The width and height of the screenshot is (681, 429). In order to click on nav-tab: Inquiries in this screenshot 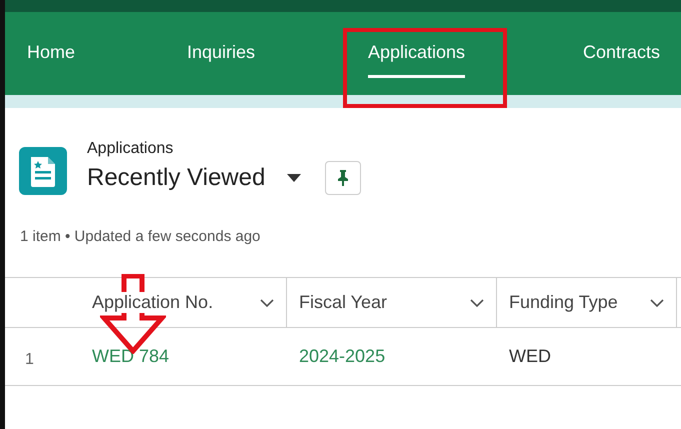, I will do `click(221, 60)`.